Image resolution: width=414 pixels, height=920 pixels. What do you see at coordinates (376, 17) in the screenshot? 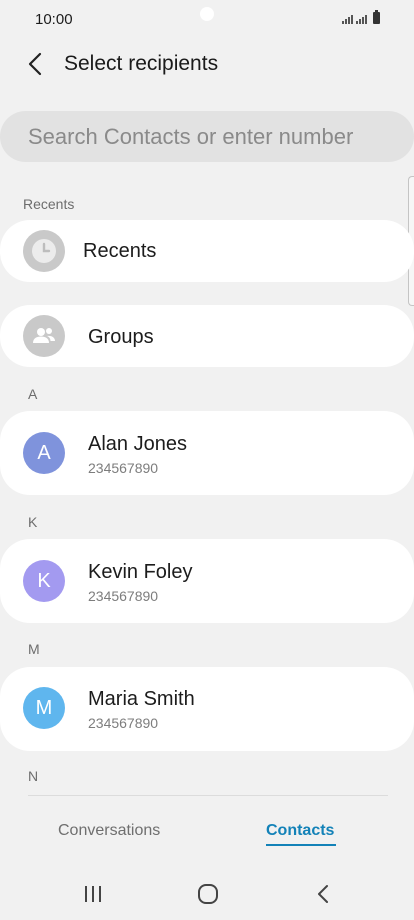
I see `battery-icon` at bounding box center [376, 17].